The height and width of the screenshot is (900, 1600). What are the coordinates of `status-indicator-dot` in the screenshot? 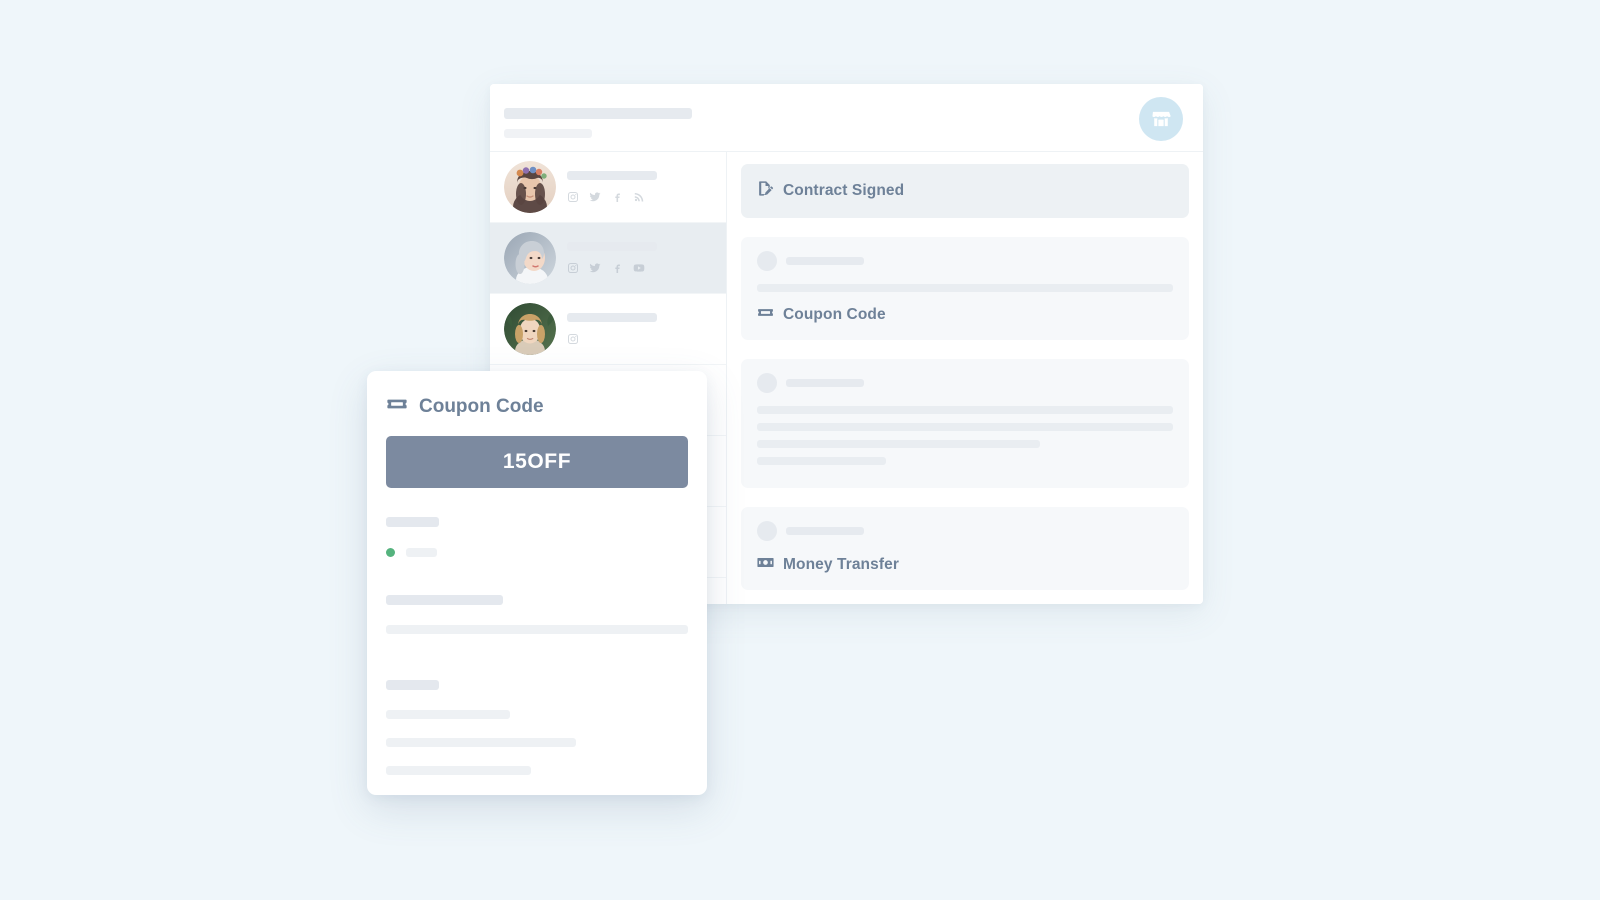 It's located at (390, 552).